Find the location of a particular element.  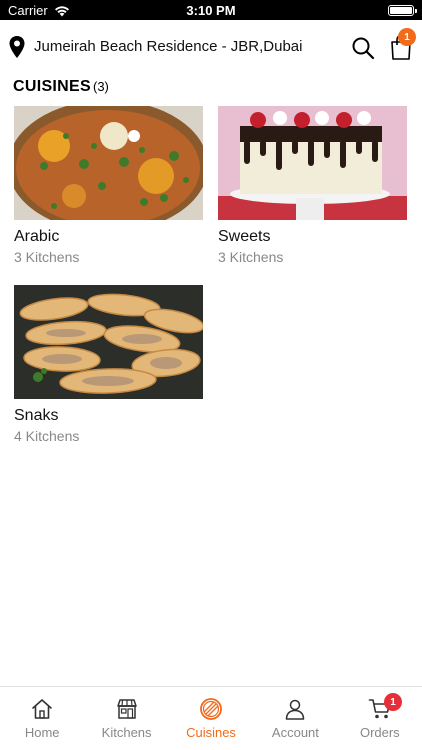

storefront-icon is located at coordinates (126, 709).